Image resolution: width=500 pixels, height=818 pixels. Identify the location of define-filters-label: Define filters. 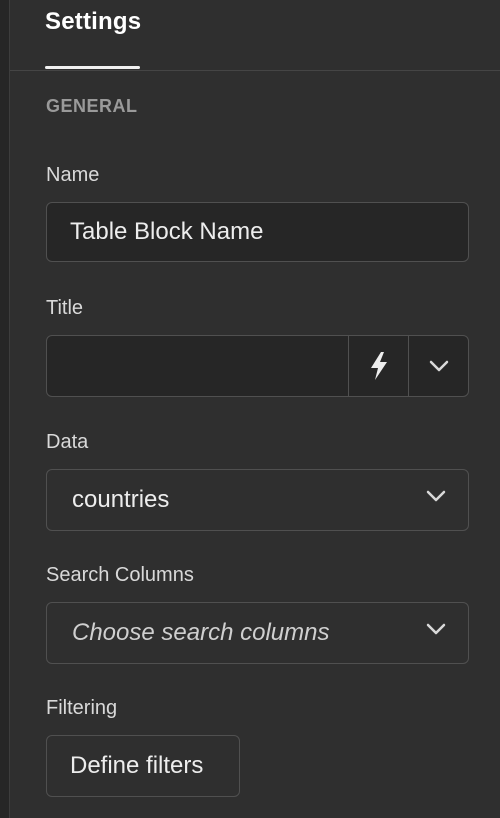
(137, 765).